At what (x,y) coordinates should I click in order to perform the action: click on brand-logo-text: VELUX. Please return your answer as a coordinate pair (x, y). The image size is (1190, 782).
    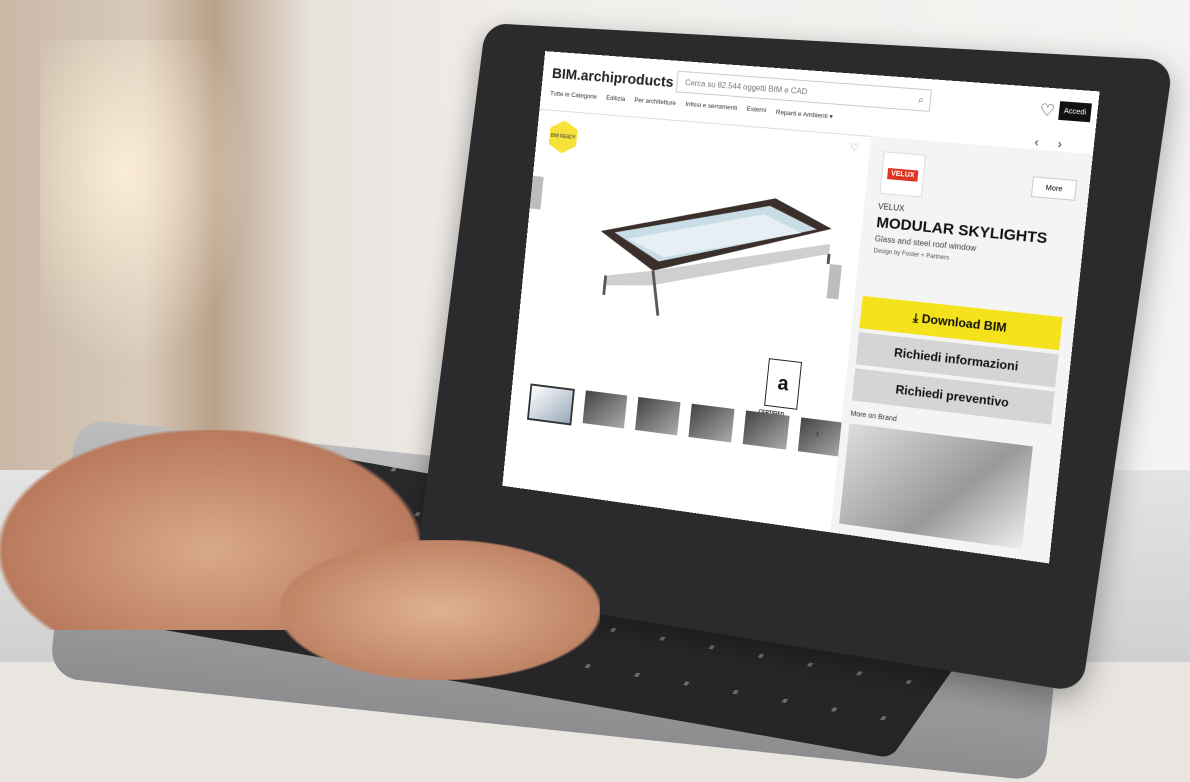
    Looking at the image, I should click on (903, 174).